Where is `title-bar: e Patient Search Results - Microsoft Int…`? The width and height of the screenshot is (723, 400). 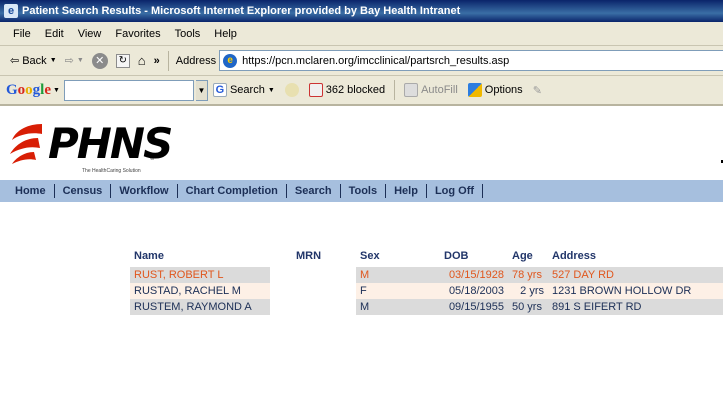
title-bar: e Patient Search Results - Microsoft Int… is located at coordinates (361, 11).